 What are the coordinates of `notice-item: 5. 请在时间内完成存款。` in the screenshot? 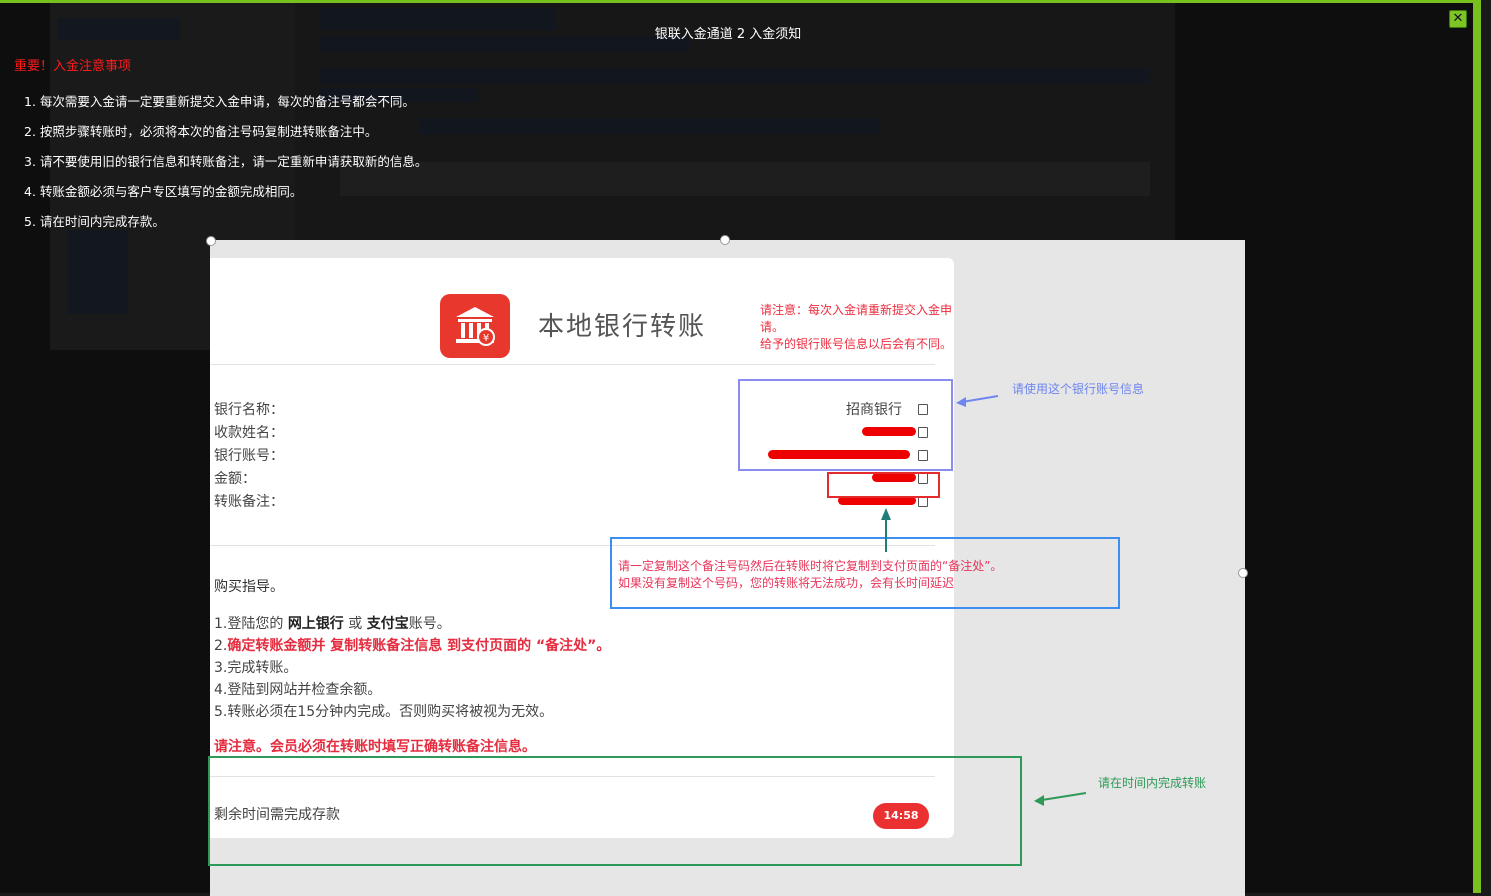 It's located at (94, 221).